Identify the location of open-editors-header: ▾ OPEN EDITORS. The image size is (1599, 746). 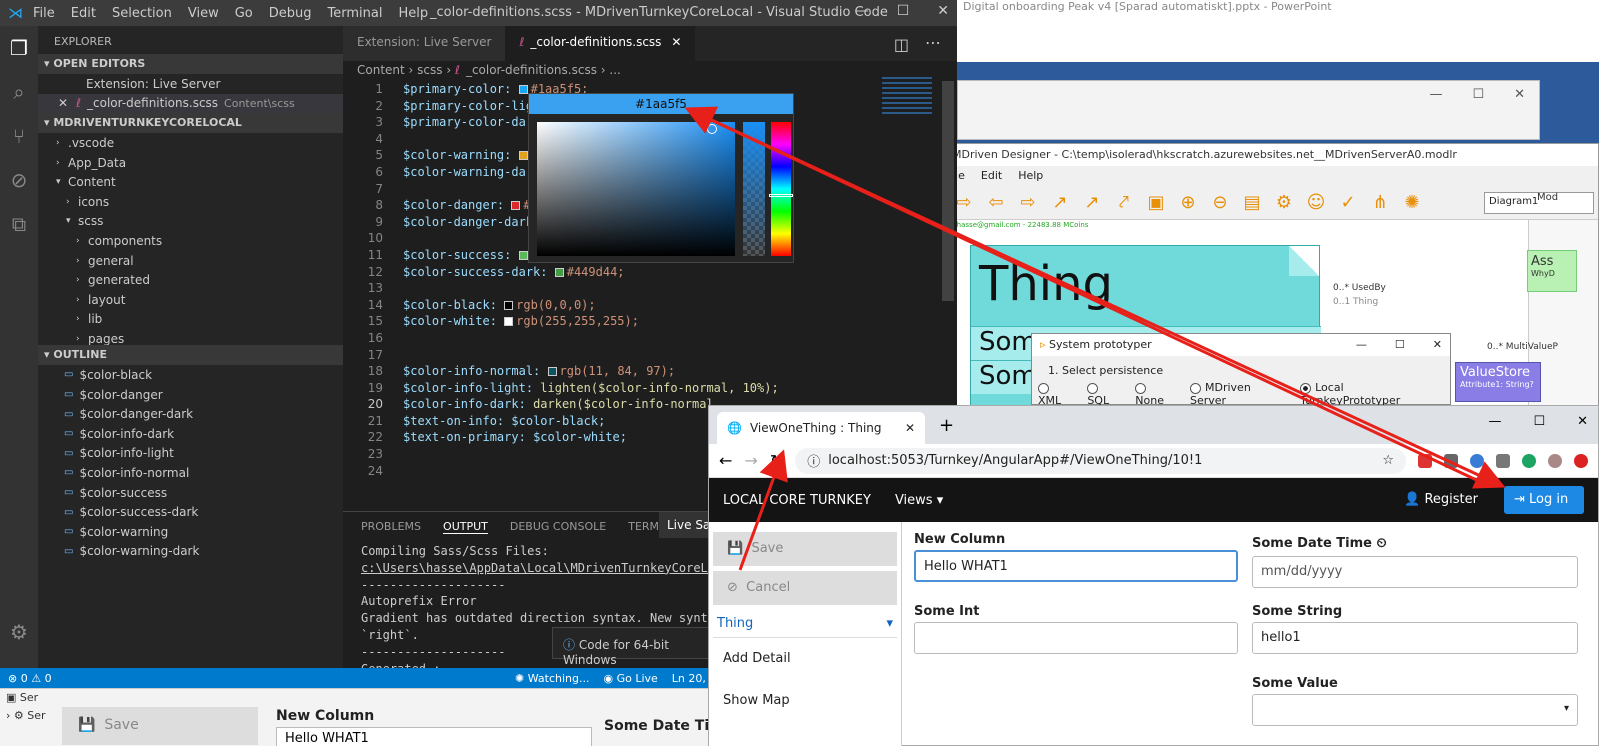
(190, 64).